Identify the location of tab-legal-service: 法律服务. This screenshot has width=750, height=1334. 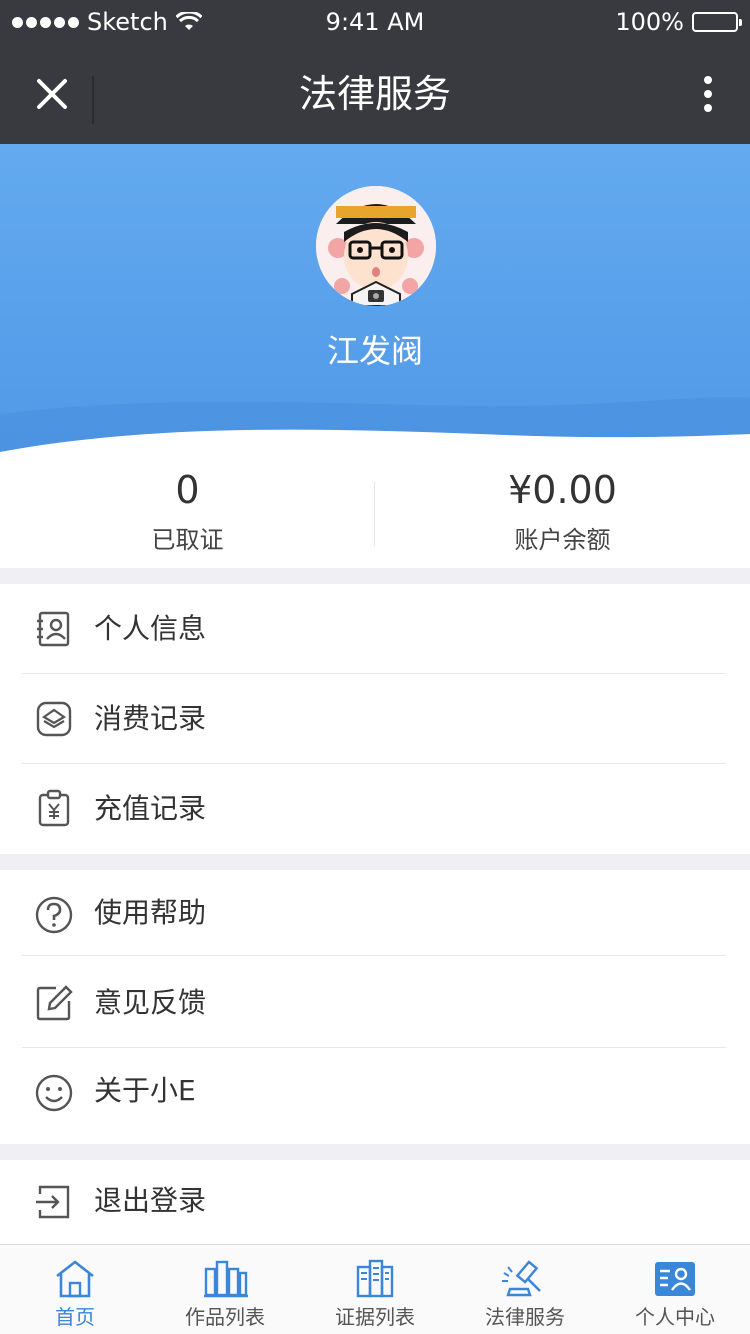
(525, 1289).